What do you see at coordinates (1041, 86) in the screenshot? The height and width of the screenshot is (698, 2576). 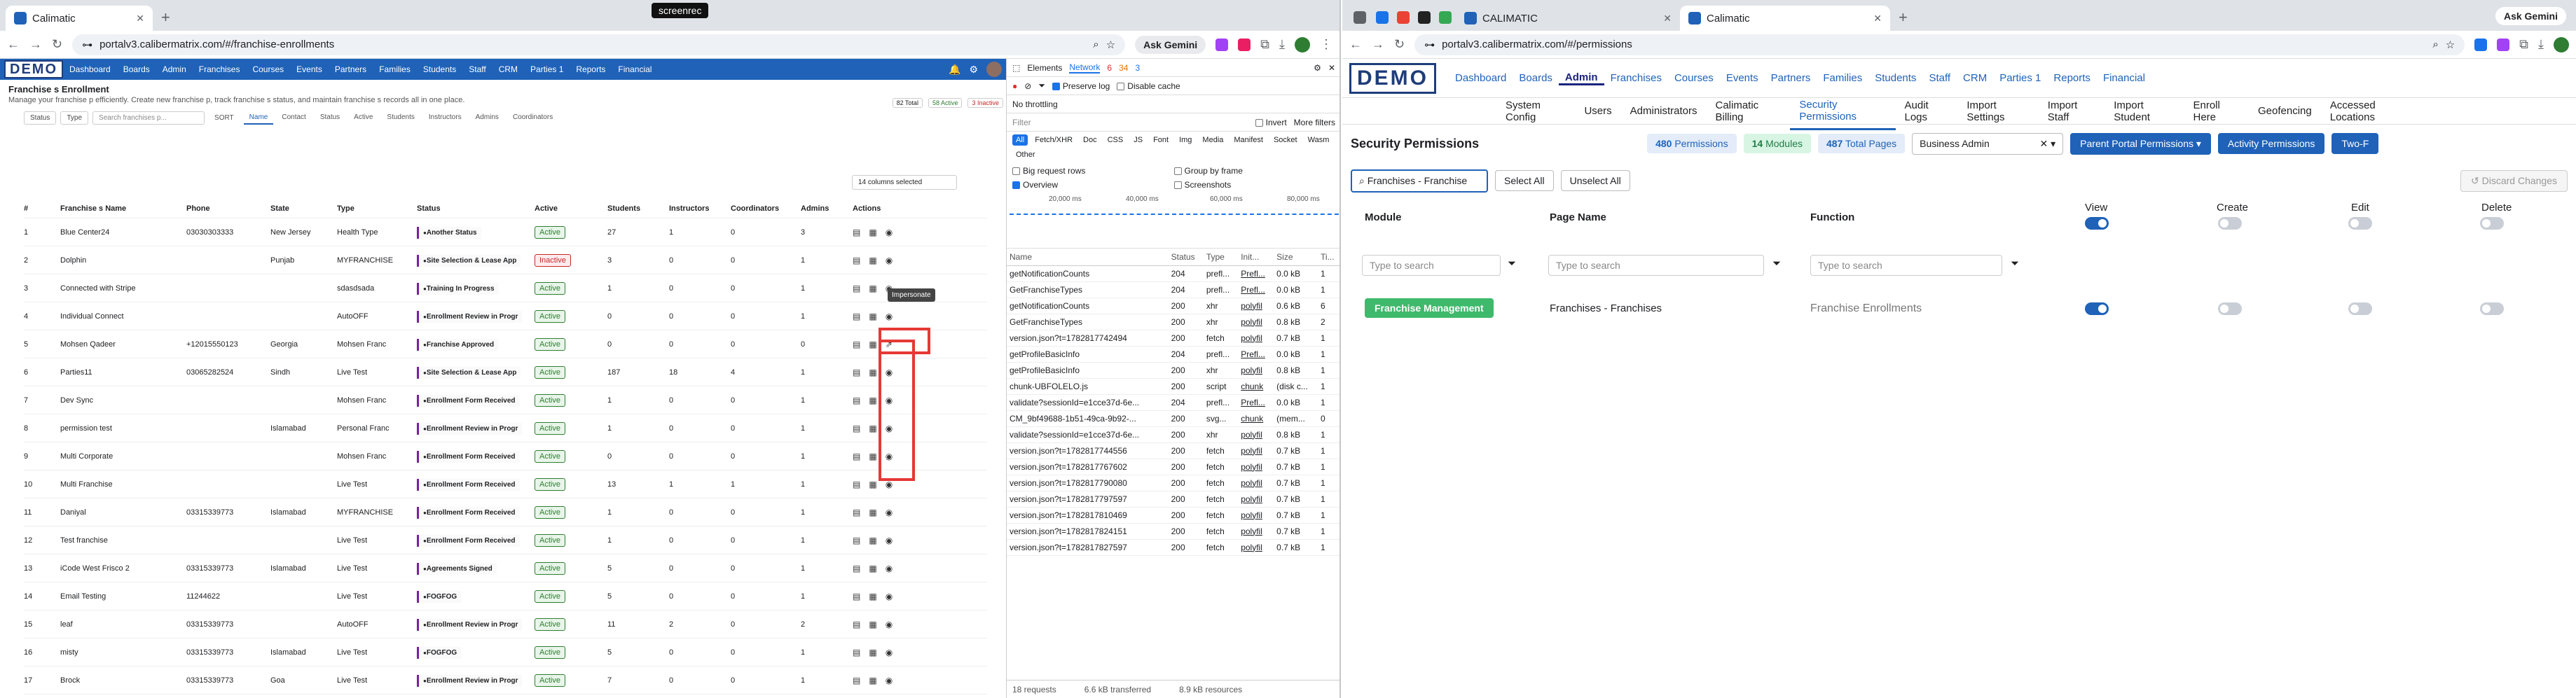 I see `filter-icon: ⏷` at bounding box center [1041, 86].